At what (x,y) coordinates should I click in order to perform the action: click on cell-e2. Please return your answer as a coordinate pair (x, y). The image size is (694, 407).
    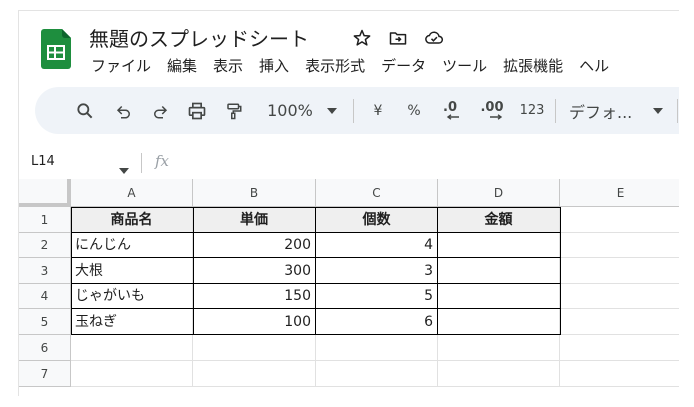
    Looking at the image, I should click on (619, 245).